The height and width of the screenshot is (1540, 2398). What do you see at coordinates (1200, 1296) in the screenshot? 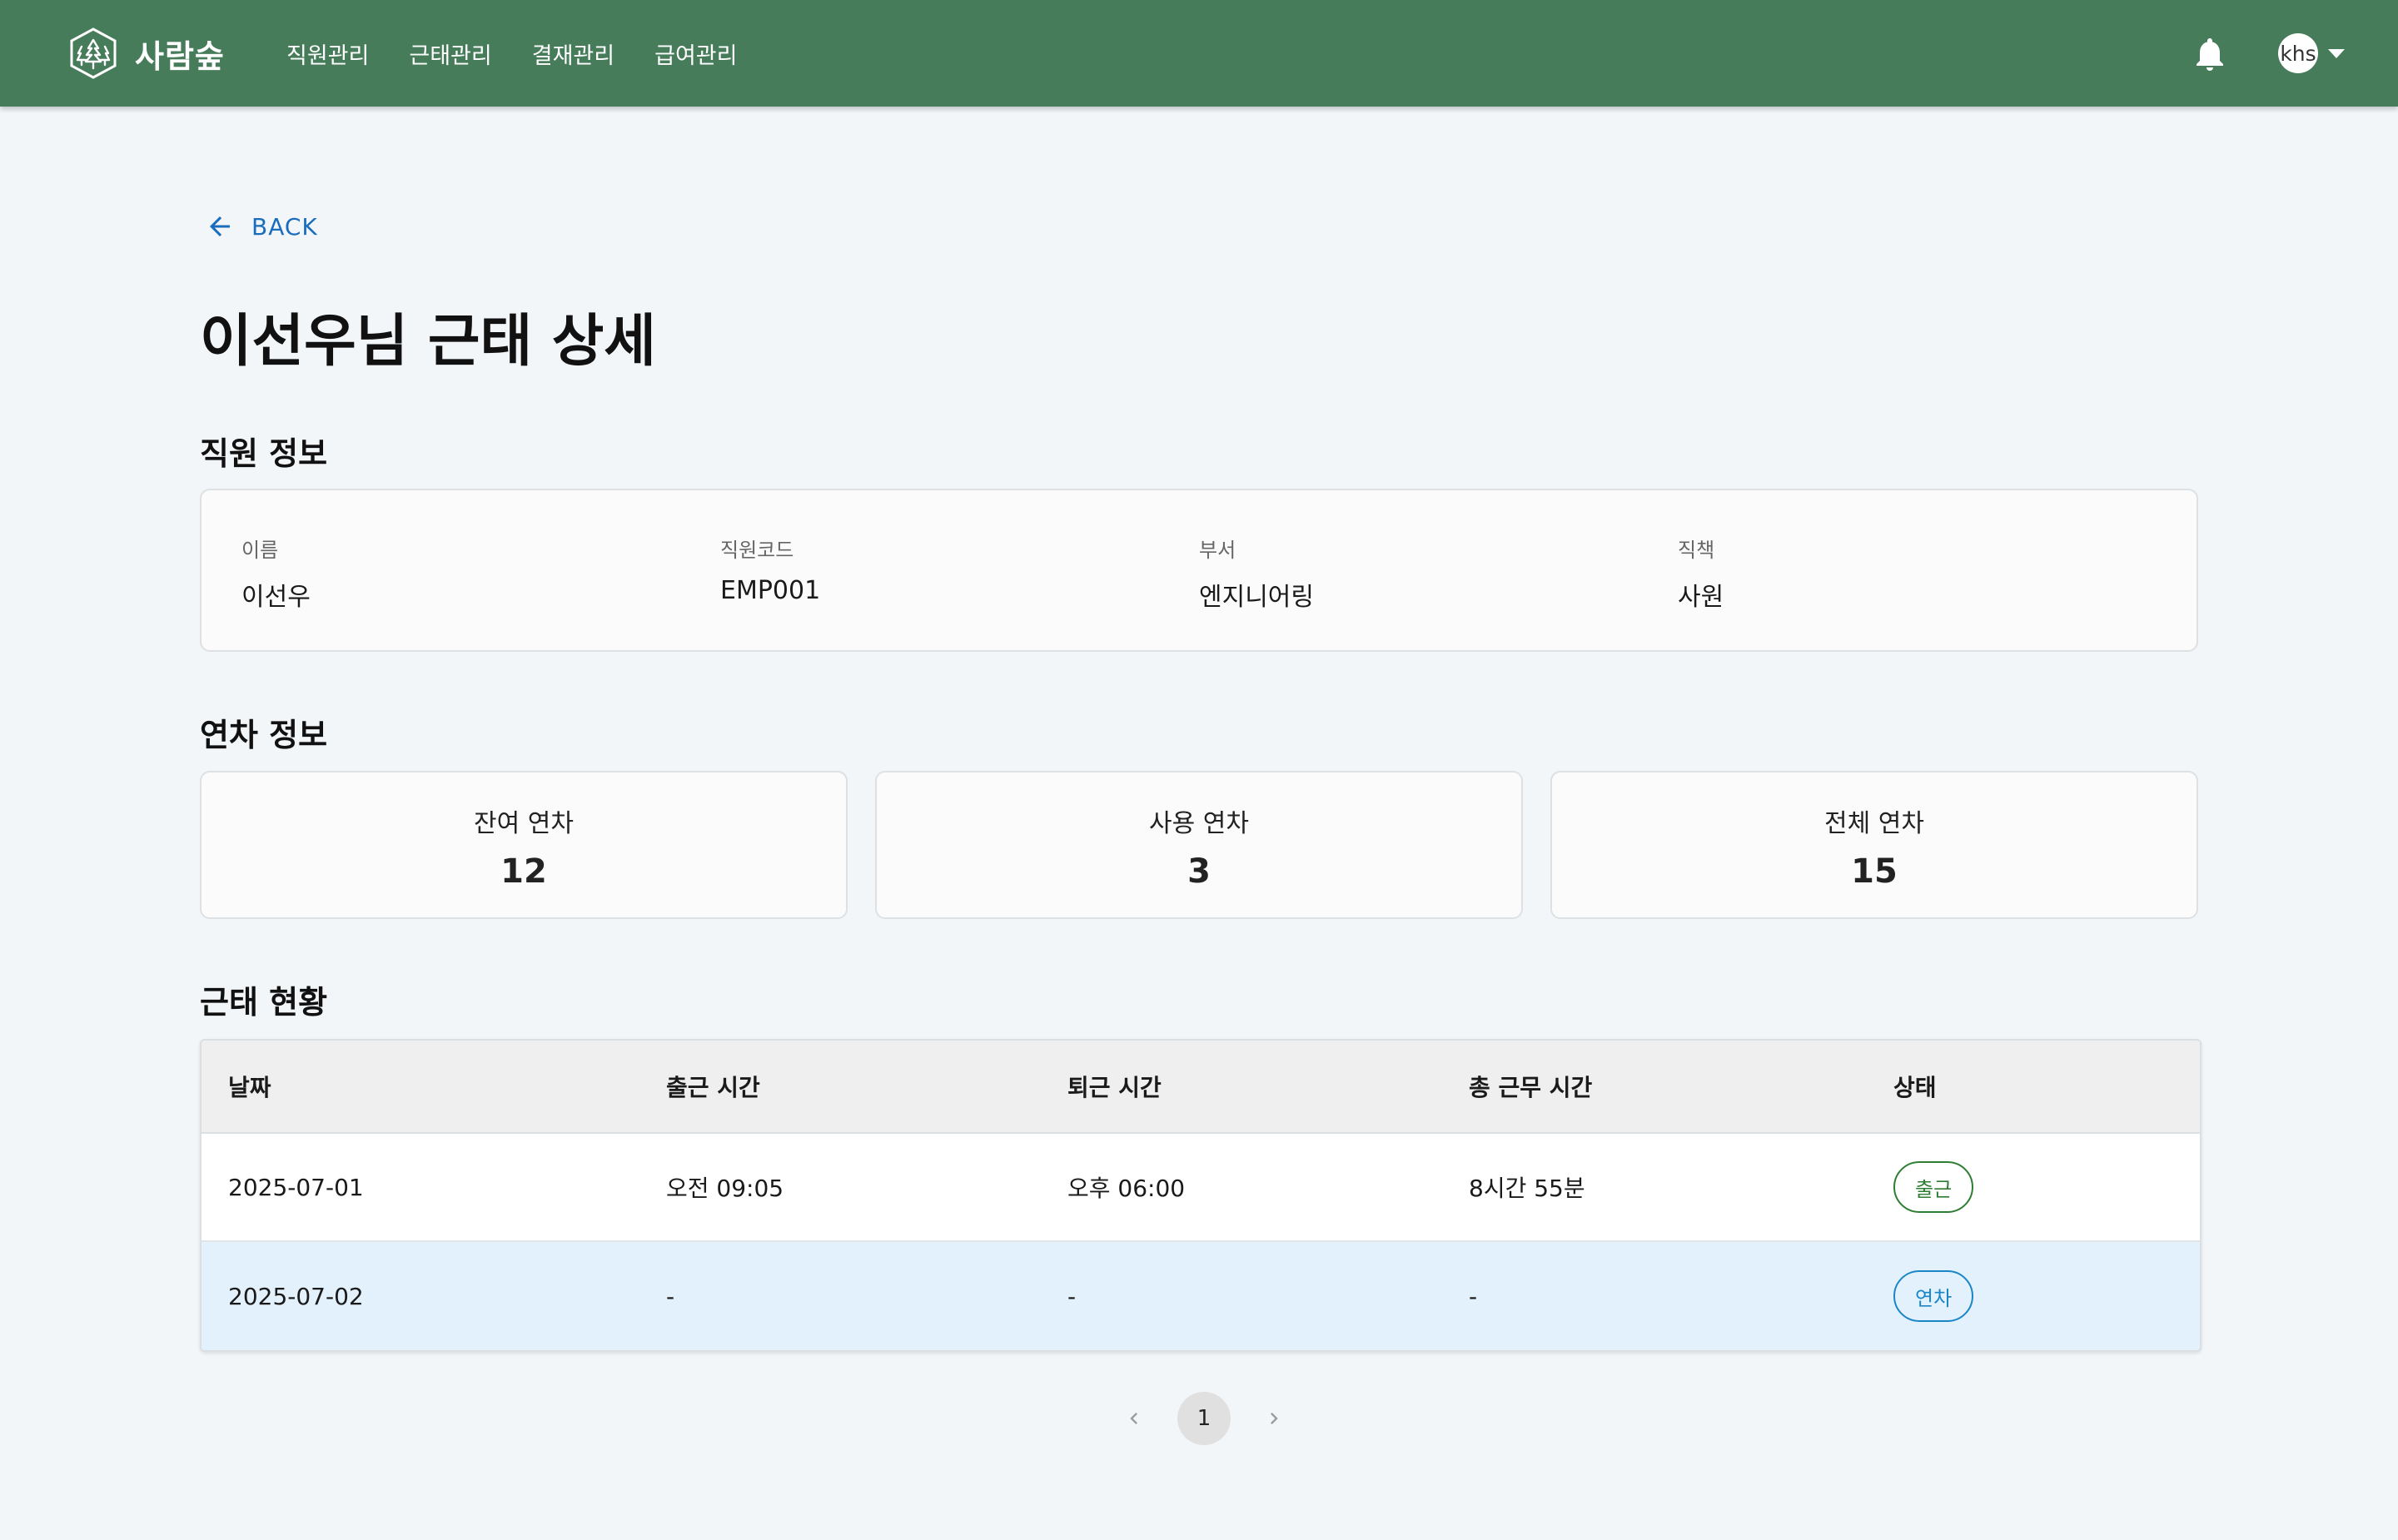
I see `table-row: 2025-07-02 - - - 연차` at bounding box center [1200, 1296].